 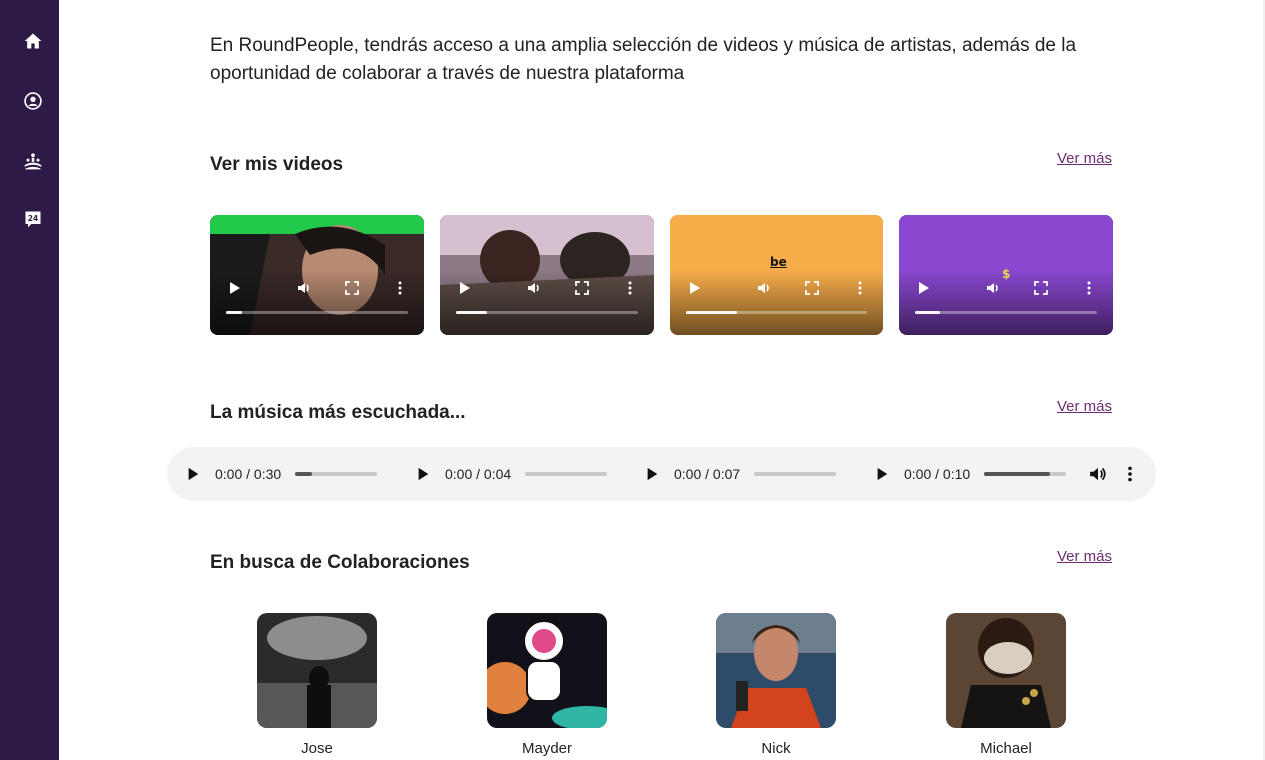 I want to click on collab-card: Nick, so click(x=776, y=685).